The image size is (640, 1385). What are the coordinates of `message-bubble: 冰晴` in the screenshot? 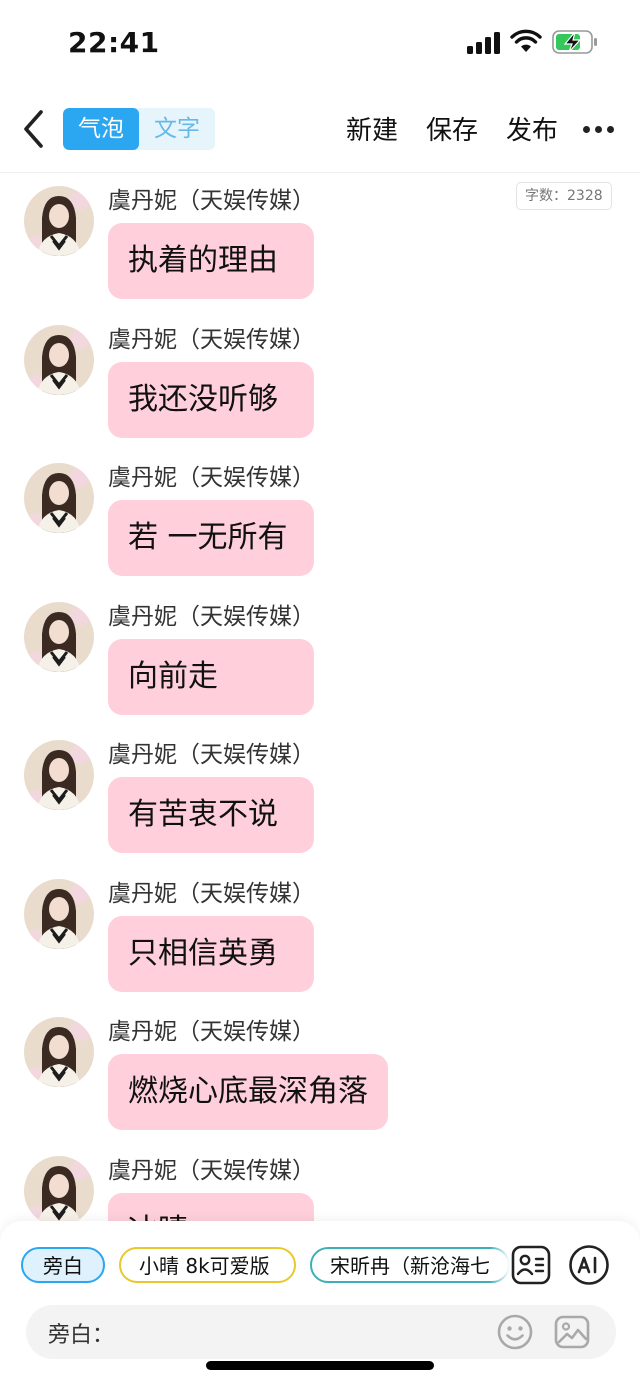 It's located at (211, 1206).